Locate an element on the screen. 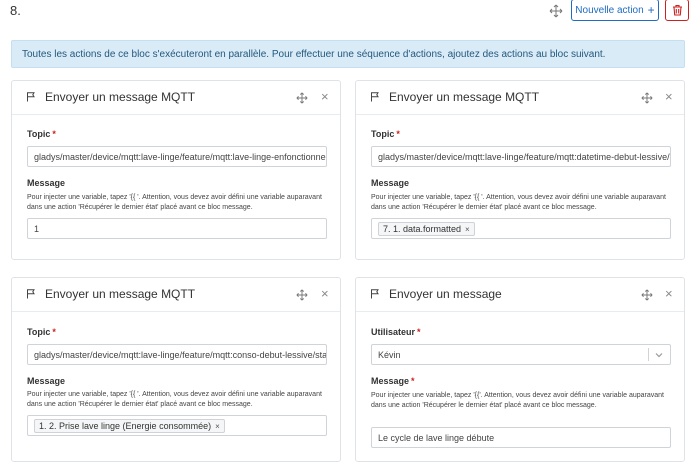  card-header: Envoyer un message × is located at coordinates (520, 295).